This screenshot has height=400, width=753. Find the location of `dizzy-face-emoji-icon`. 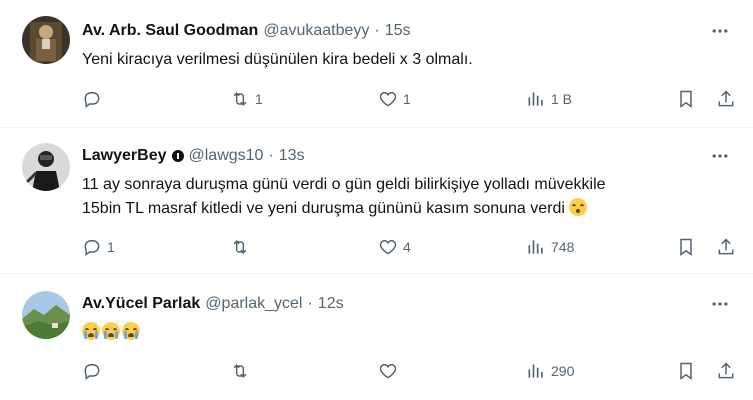

dizzy-face-emoji-icon is located at coordinates (578, 207).